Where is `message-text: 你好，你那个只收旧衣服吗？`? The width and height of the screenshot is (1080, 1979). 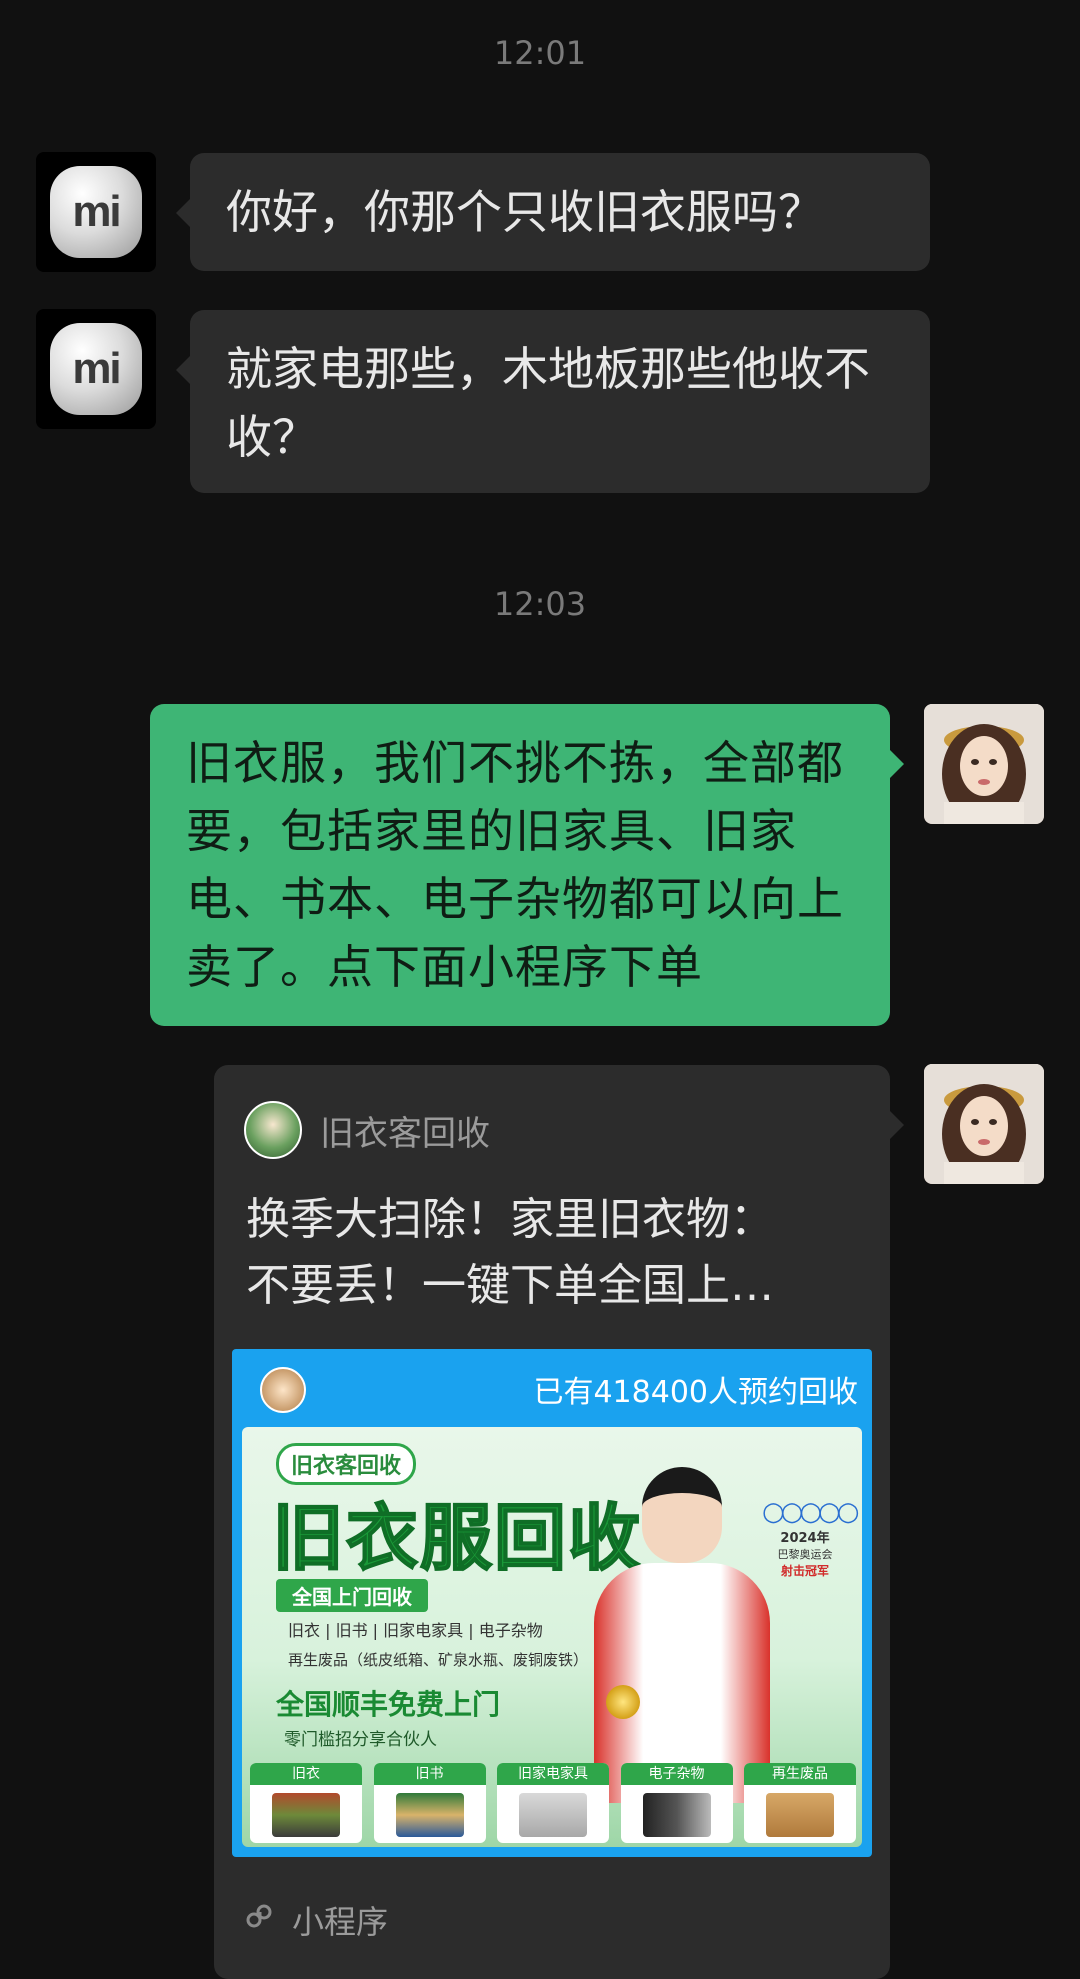
message-text: 你好，你那个只收旧衣服吗？ is located at coordinates (525, 212).